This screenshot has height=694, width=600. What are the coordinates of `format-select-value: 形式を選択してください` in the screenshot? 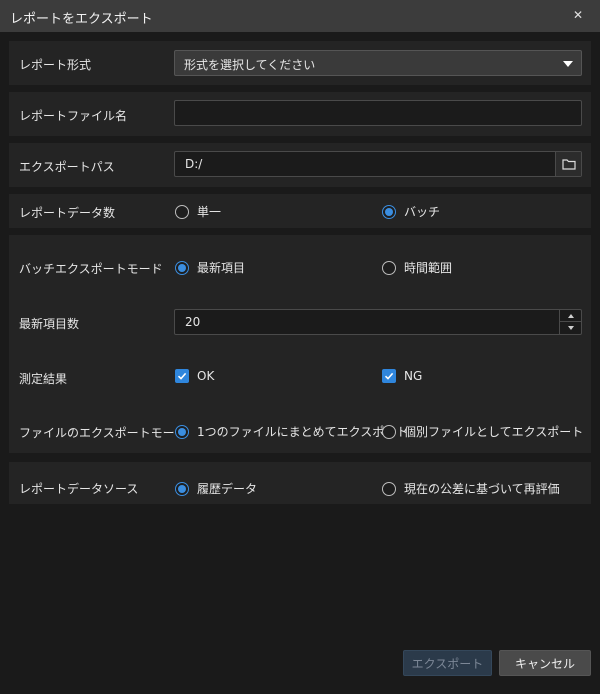 It's located at (250, 65).